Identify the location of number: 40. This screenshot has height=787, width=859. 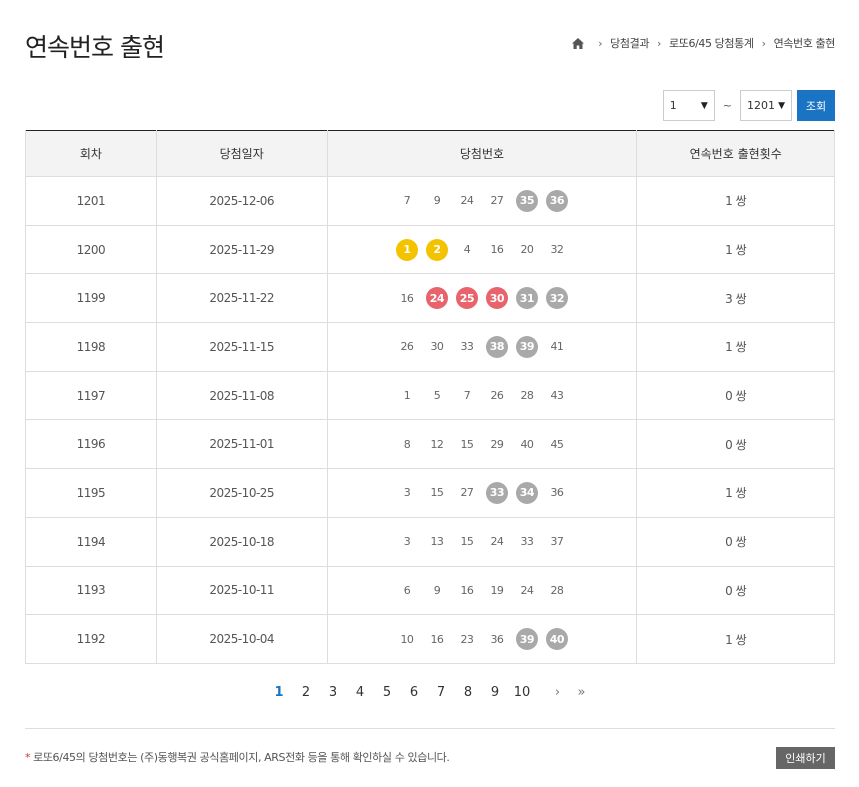
(527, 444).